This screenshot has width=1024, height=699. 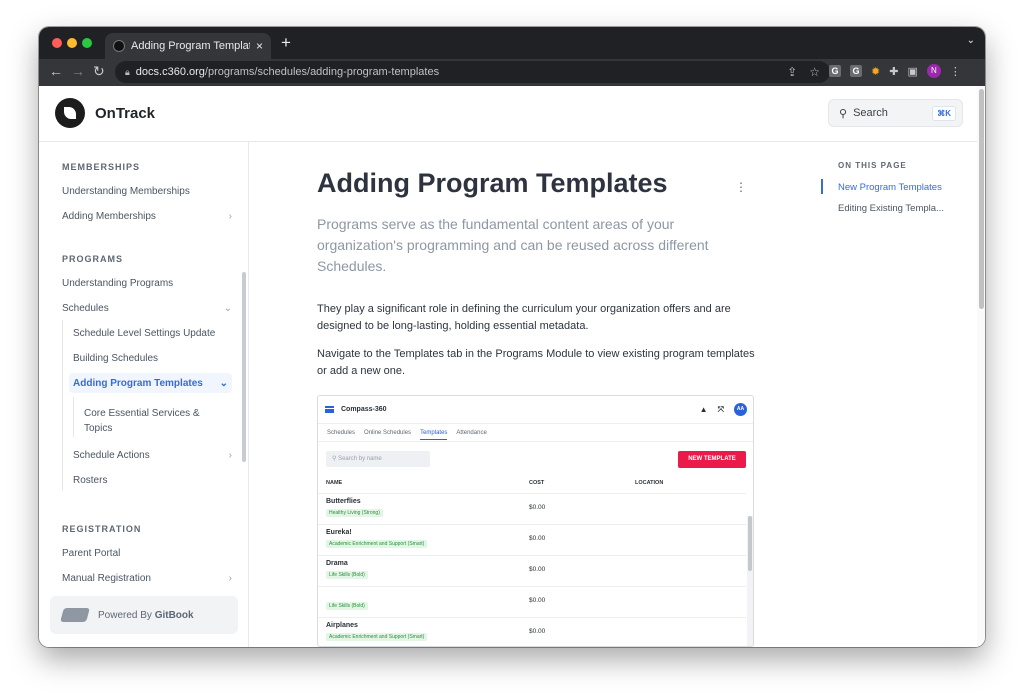 I want to click on gitbook-icon, so click(x=75, y=615).